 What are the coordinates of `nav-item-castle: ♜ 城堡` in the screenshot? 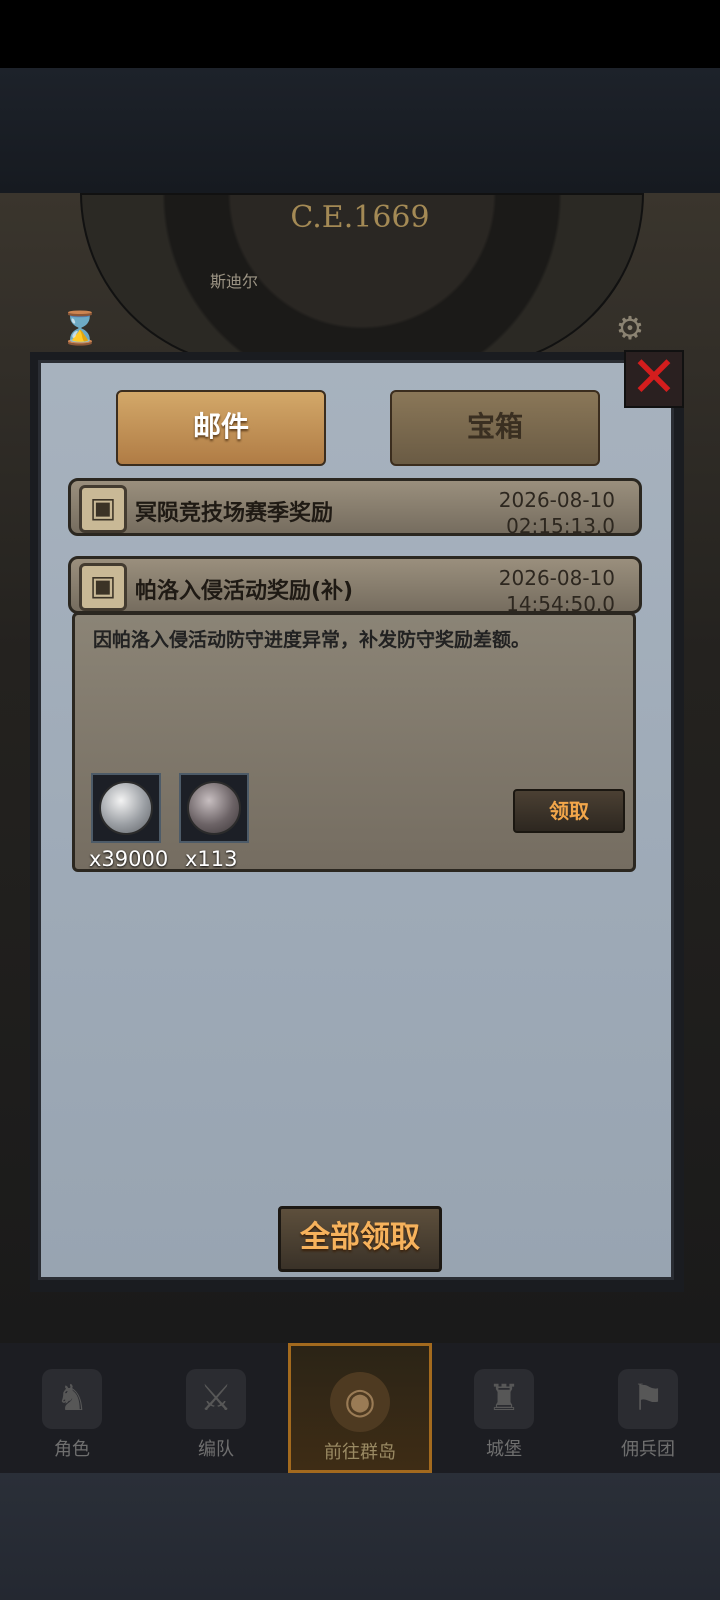 It's located at (504, 1408).